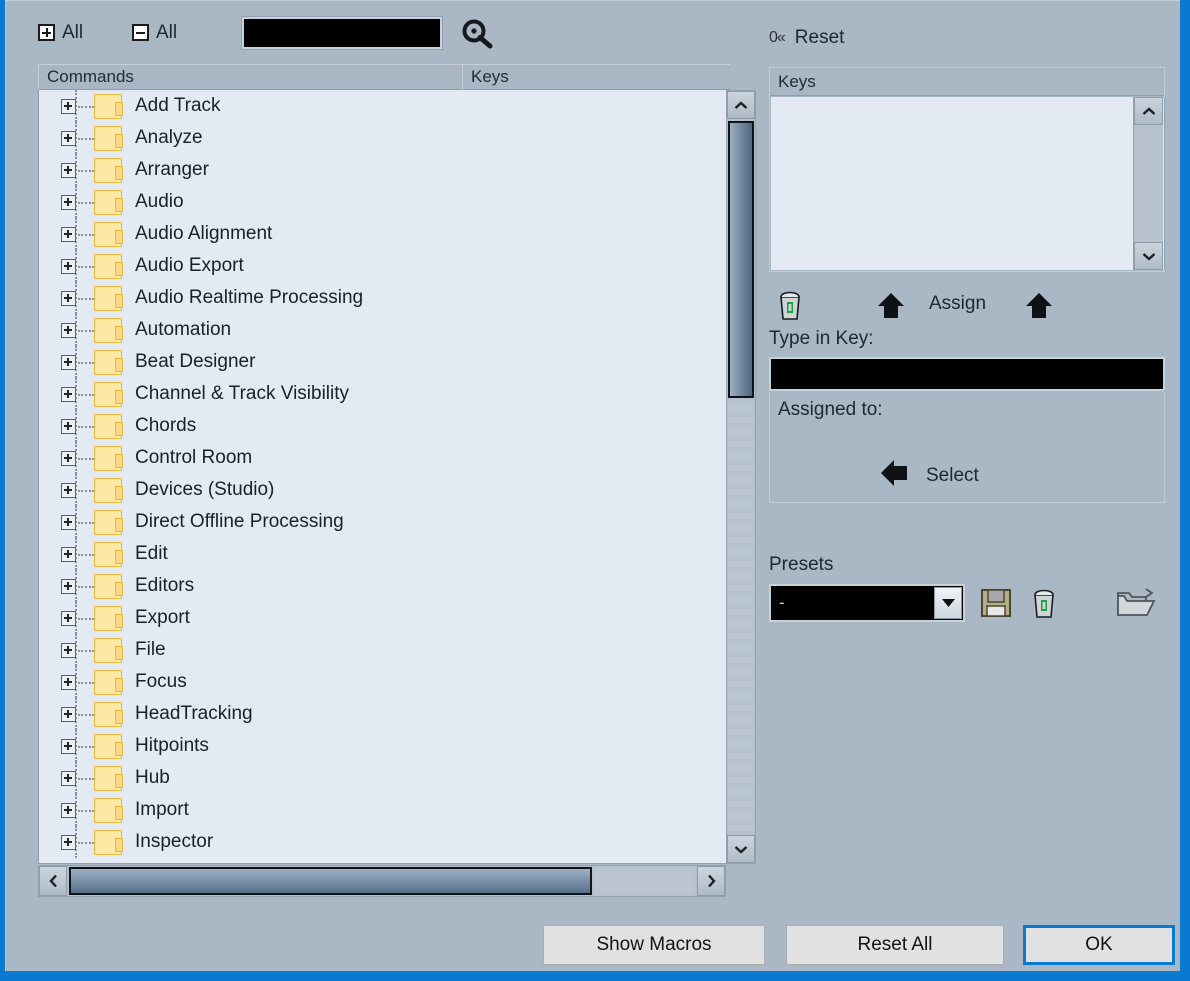 The width and height of the screenshot is (1190, 981). Describe the element at coordinates (741, 259) in the screenshot. I see `scrollbar-thumb-vertical` at that location.